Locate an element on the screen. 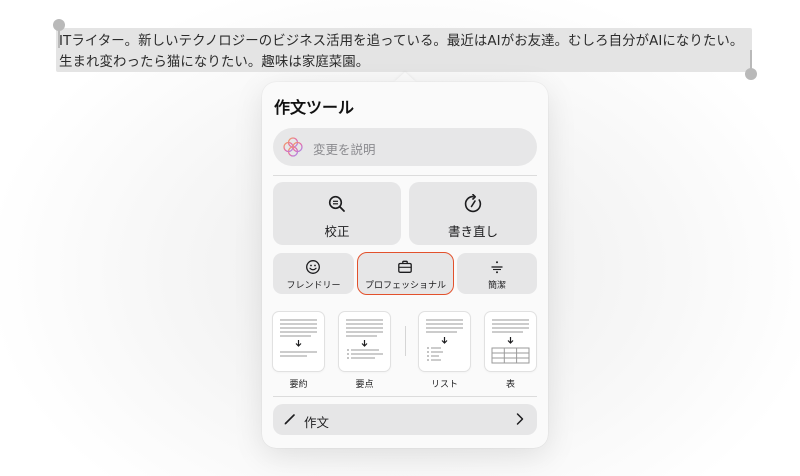  list-label: リスト is located at coordinates (444, 385).